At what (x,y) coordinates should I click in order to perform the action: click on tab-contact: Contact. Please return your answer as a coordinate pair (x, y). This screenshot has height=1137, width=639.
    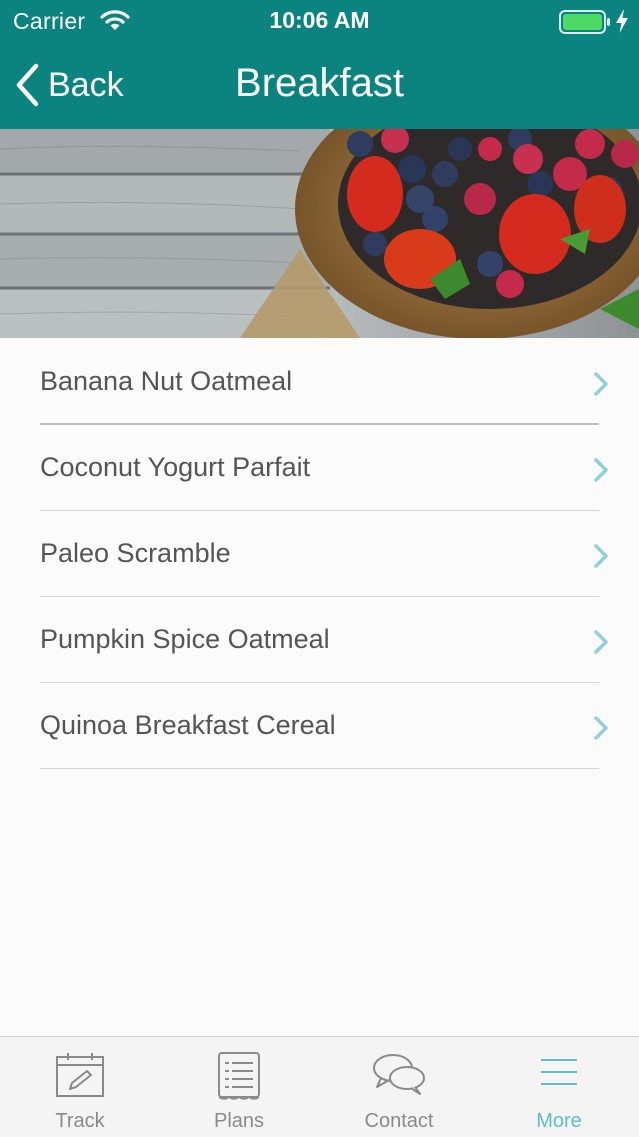
    Looking at the image, I should click on (399, 1087).